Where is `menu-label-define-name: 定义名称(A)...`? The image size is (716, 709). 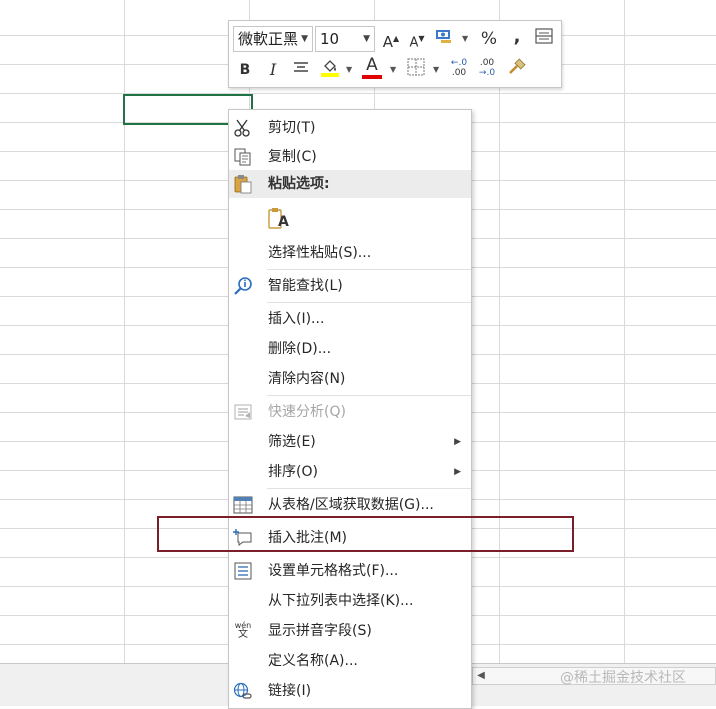
menu-label-define-name: 定义名称(A)... is located at coordinates (313, 661).